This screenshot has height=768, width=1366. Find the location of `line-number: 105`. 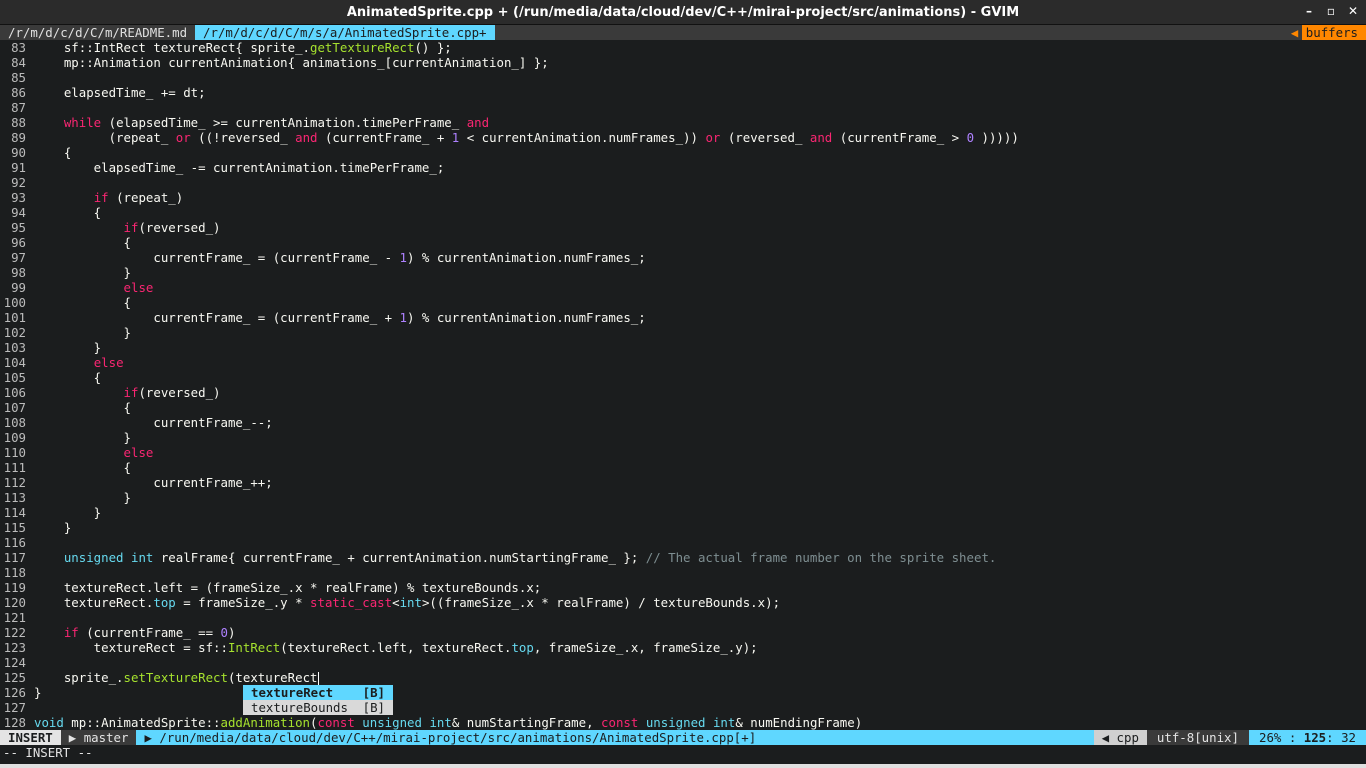

line-number: 105 is located at coordinates (14, 377).